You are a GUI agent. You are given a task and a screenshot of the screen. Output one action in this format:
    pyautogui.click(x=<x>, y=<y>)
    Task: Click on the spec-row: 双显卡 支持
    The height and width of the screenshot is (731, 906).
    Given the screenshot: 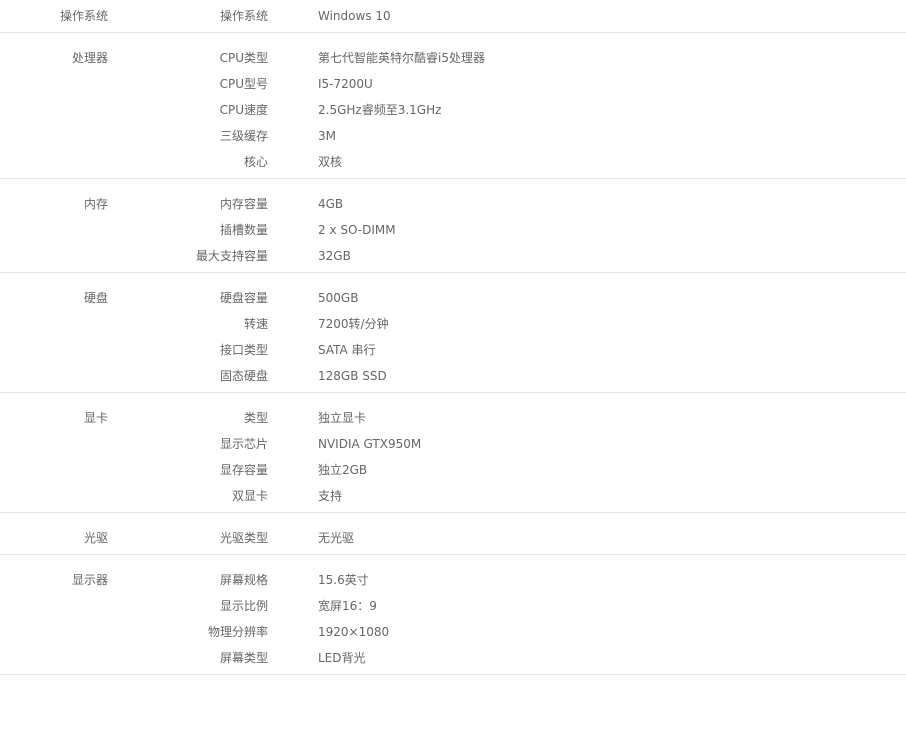 What is the action you would take?
    pyautogui.click(x=453, y=496)
    